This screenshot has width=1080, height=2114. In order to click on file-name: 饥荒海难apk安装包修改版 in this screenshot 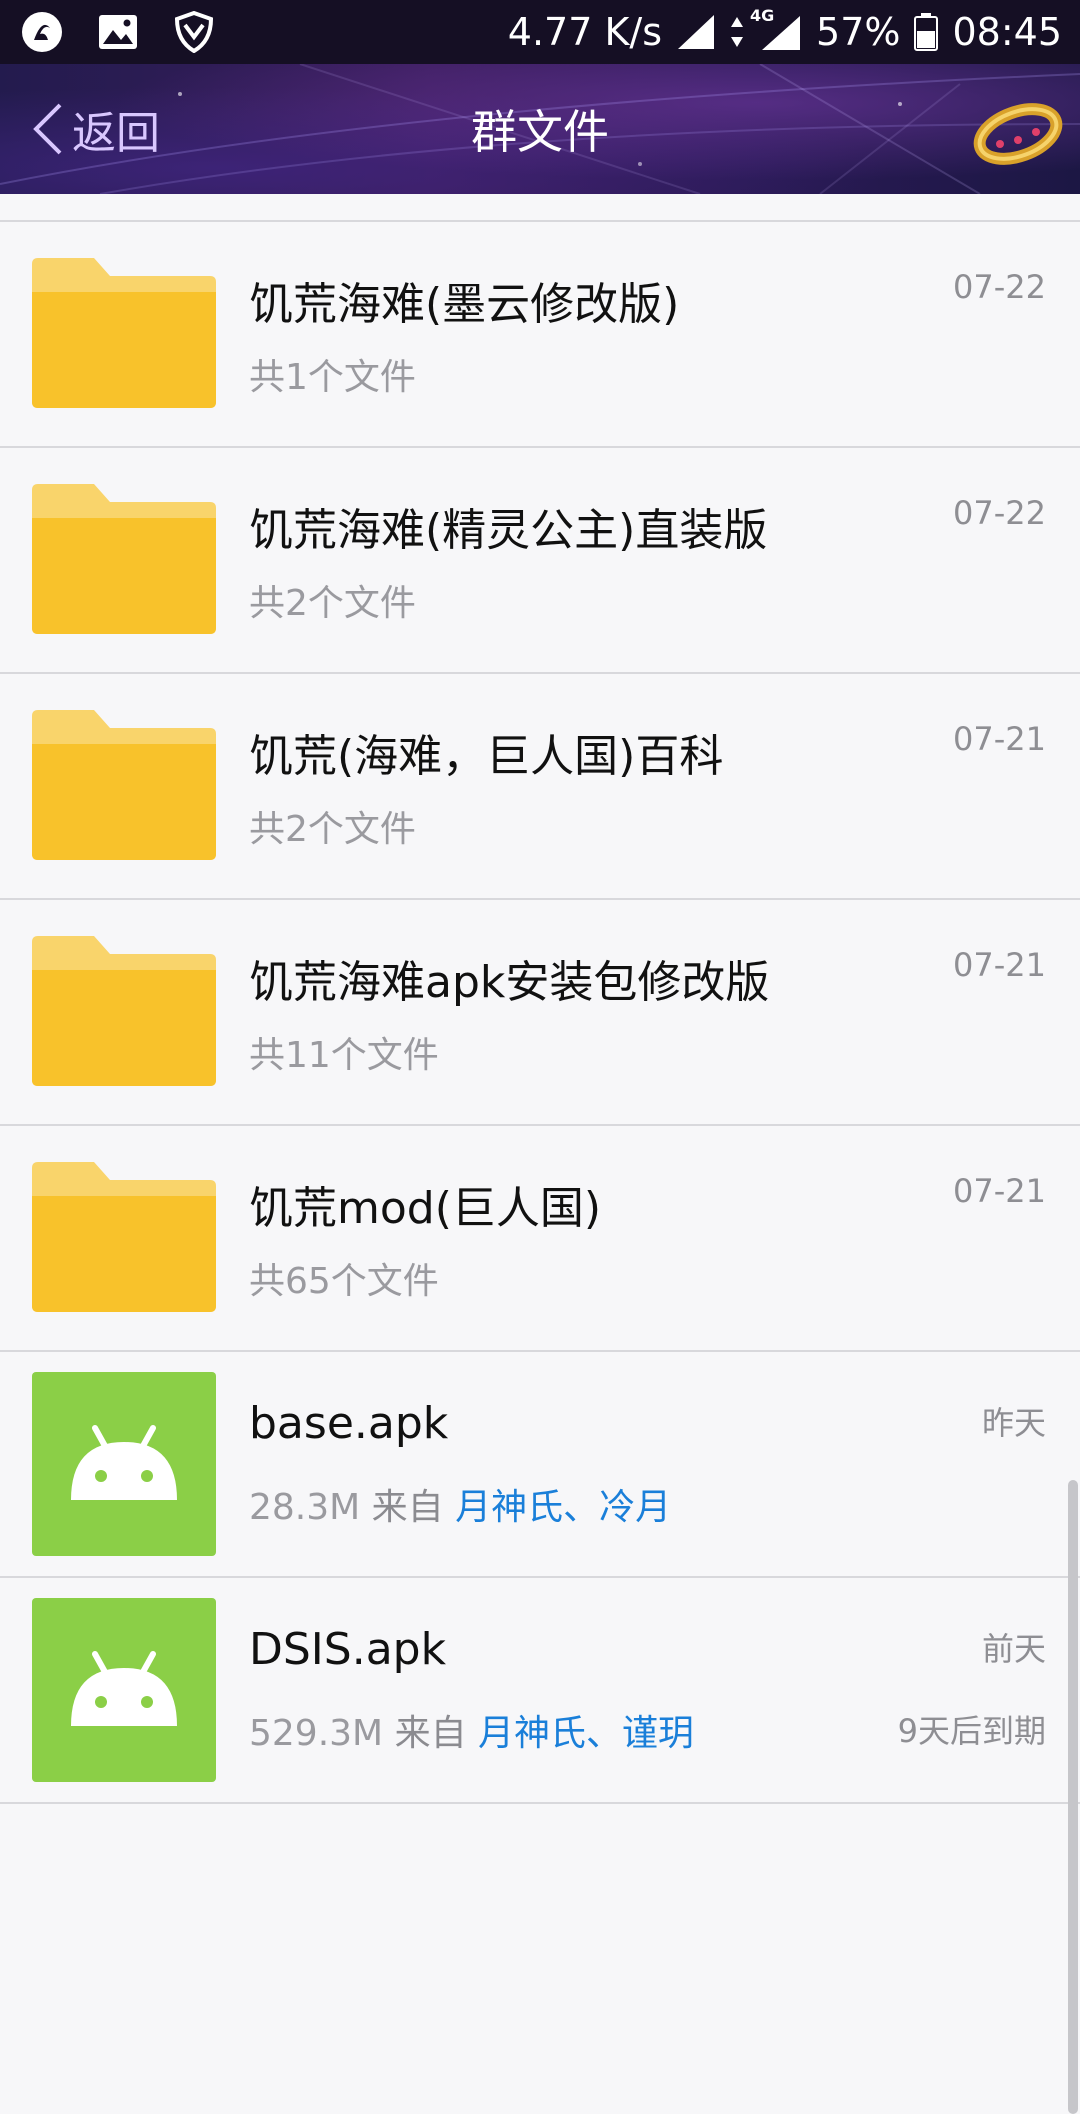, I will do `click(509, 982)`.